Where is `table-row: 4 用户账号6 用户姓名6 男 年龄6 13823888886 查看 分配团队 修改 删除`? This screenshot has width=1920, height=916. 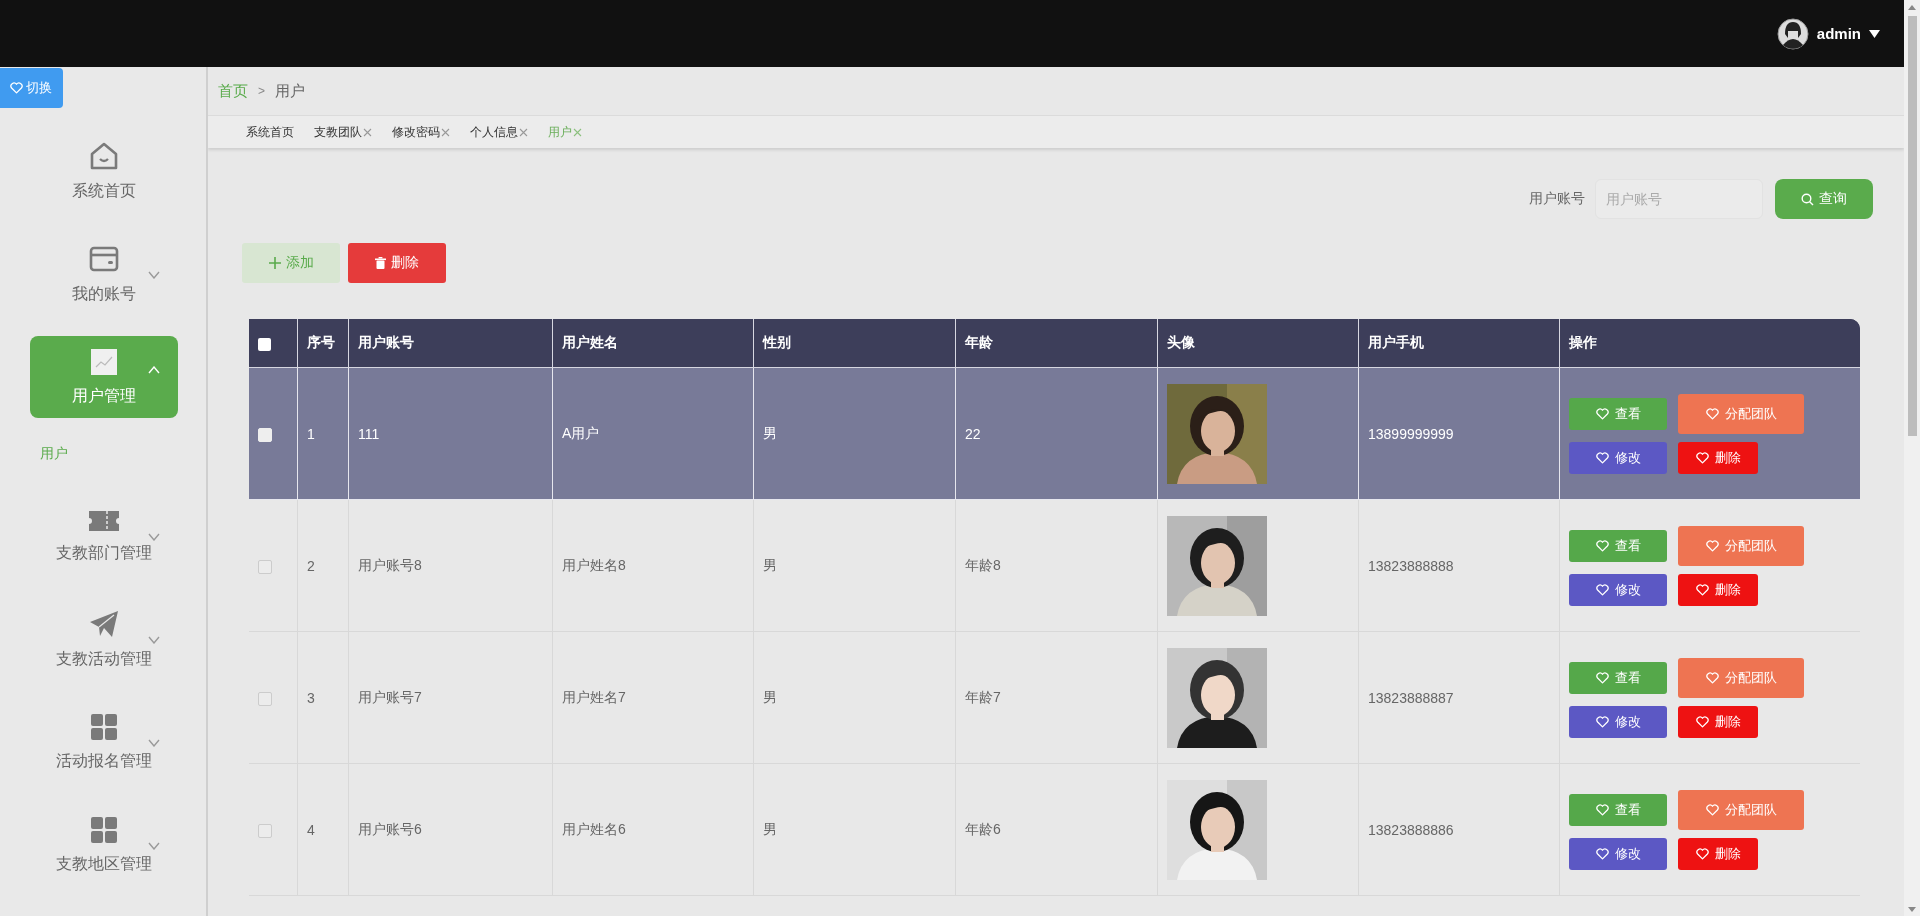
table-row: 4 用户账号6 用户姓名6 男 年龄6 13823888886 查看 分配团队 修改 删除 is located at coordinates (1054, 830).